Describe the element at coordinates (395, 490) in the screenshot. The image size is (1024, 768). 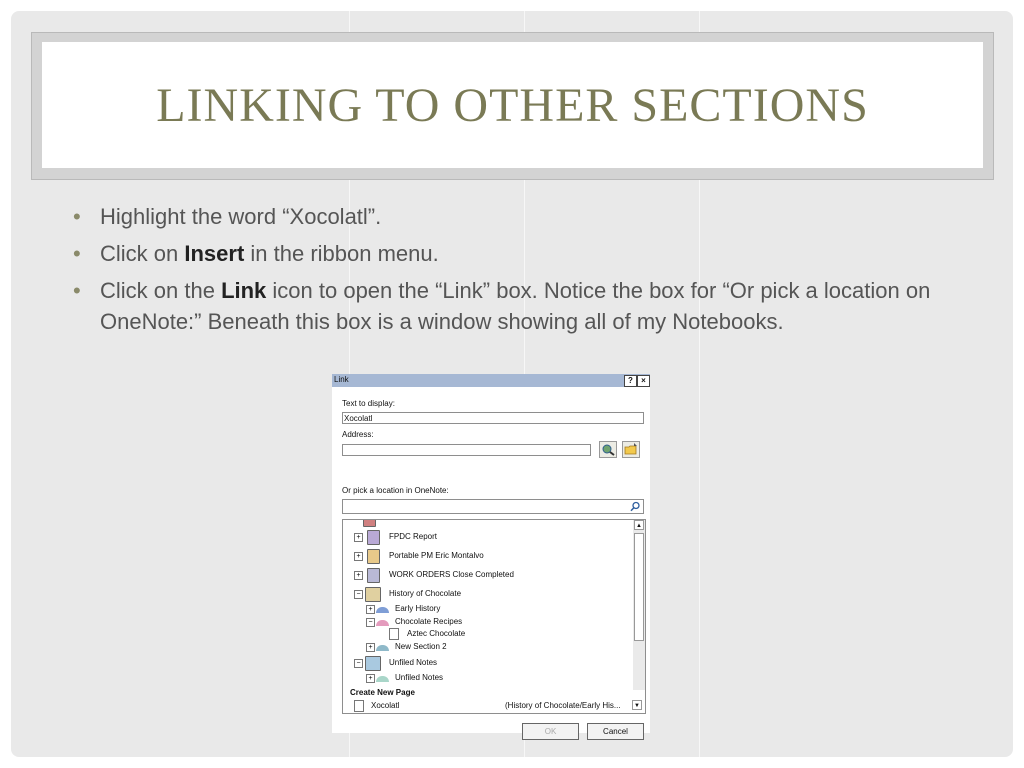
I see `pick-location-label: Or pick a location in OneNote:` at that location.